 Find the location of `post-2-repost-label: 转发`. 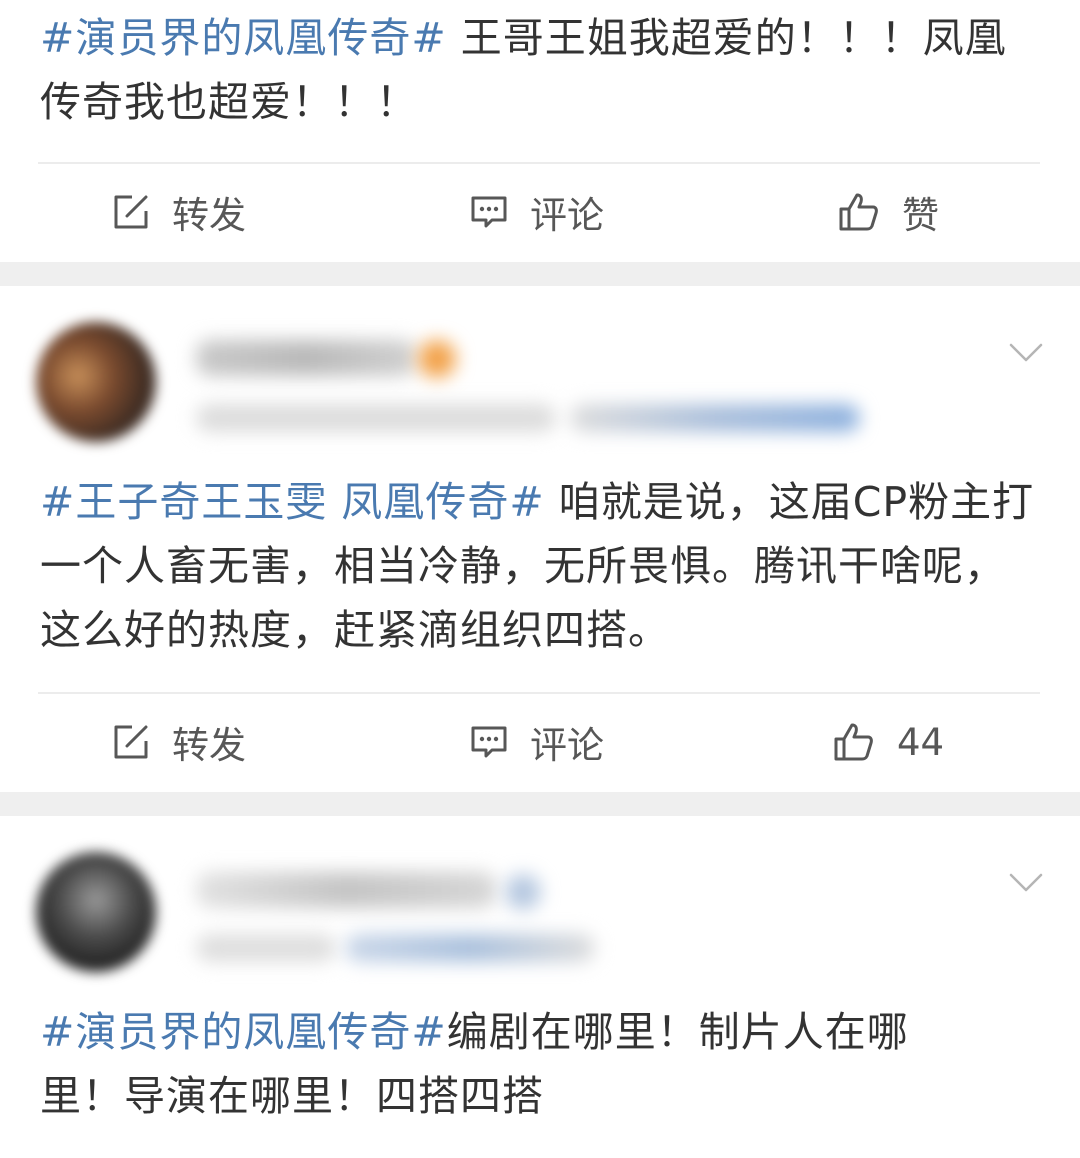

post-2-repost-label: 转发 is located at coordinates (209, 745).